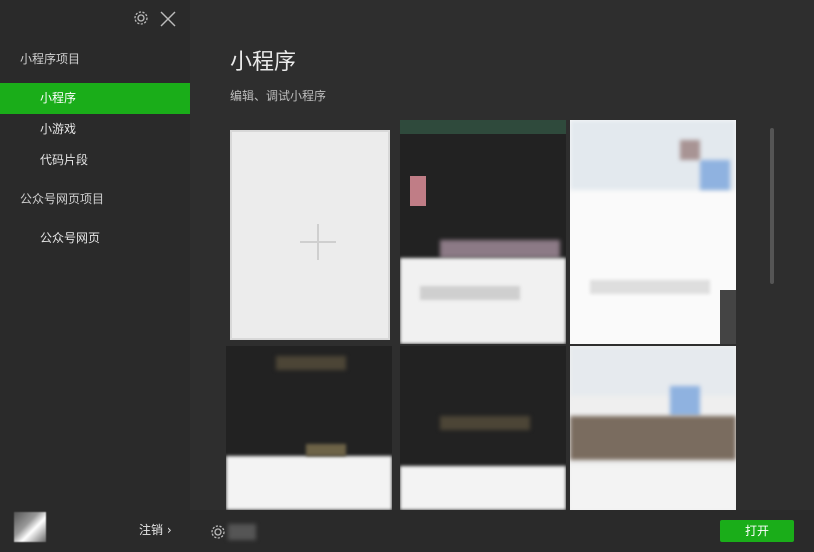 The width and height of the screenshot is (814, 552). Describe the element at coordinates (50, 59) in the screenshot. I see `section-label-miniprogram-projects: 小程序项目` at that location.